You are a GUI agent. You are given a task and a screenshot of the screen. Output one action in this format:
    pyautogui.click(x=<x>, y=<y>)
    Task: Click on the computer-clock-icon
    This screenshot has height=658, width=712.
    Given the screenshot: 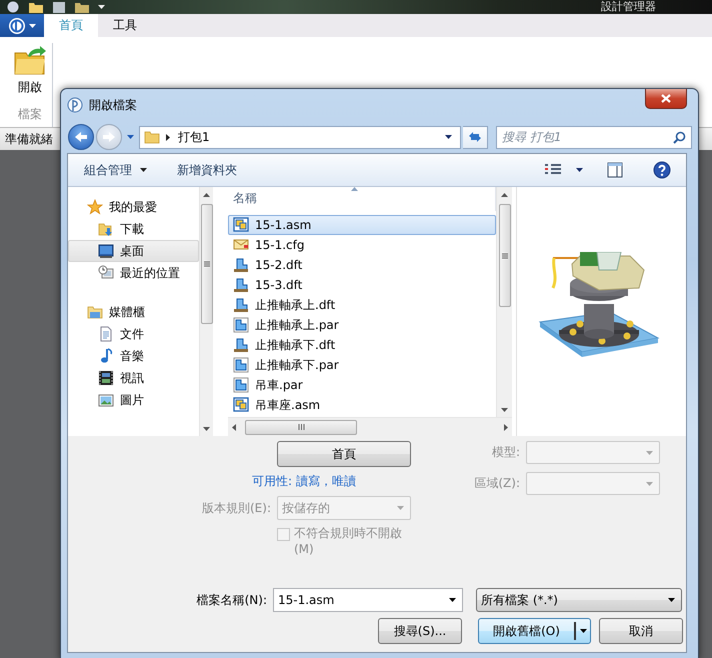 What is the action you would take?
    pyautogui.click(x=106, y=273)
    